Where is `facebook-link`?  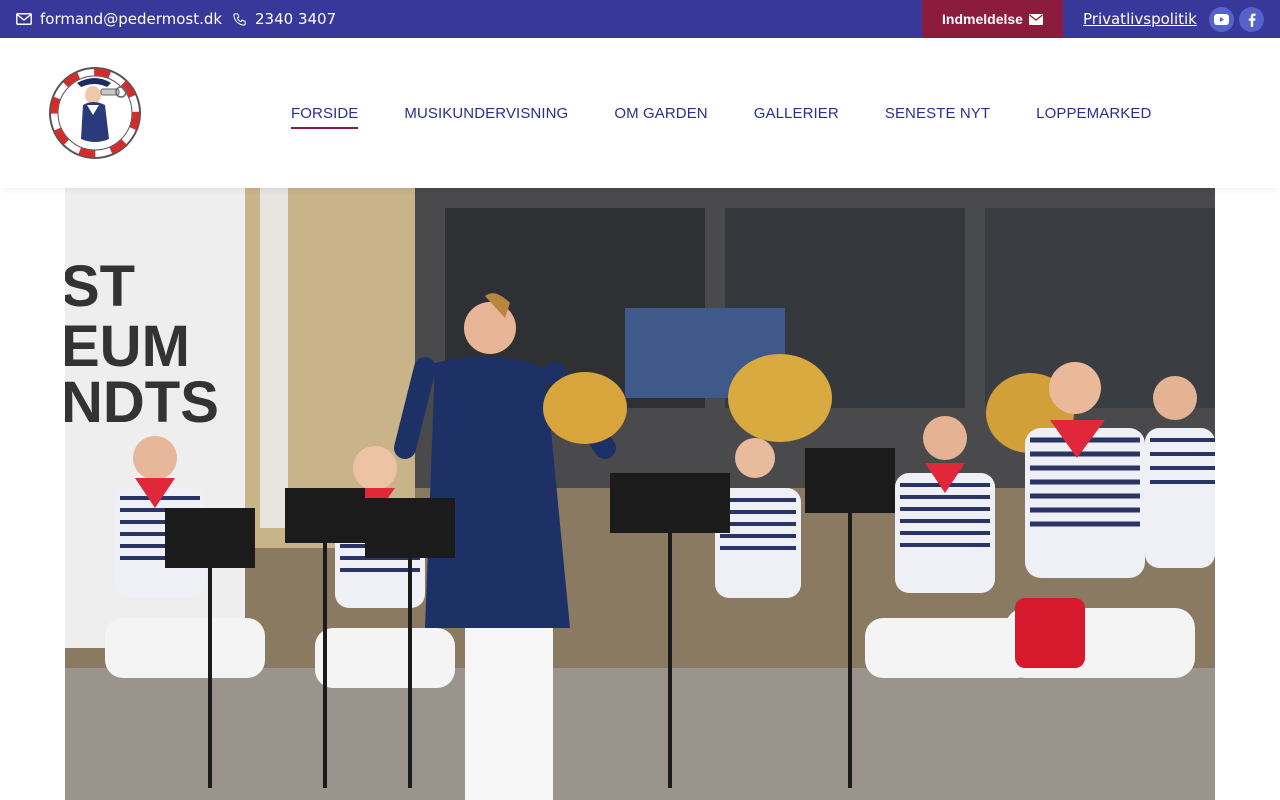 facebook-link is located at coordinates (1251, 19).